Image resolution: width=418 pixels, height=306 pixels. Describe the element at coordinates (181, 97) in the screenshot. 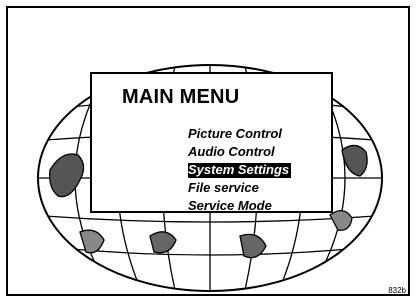

I see `menu-title: MAIN MENU` at that location.